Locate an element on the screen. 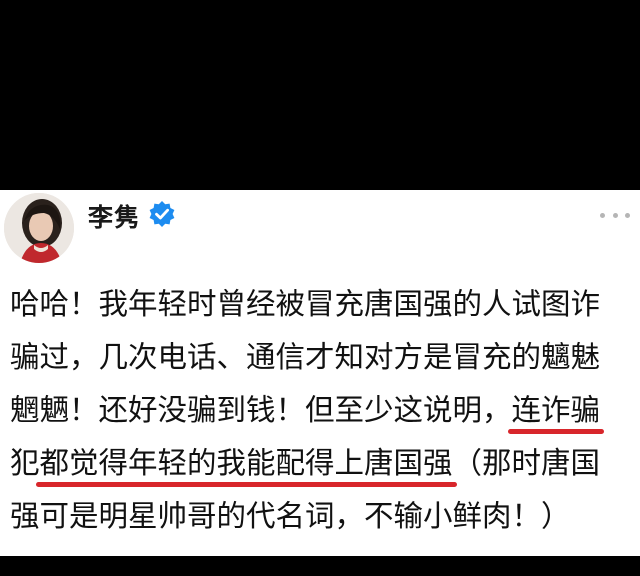  avatar-photo is located at coordinates (39, 228).